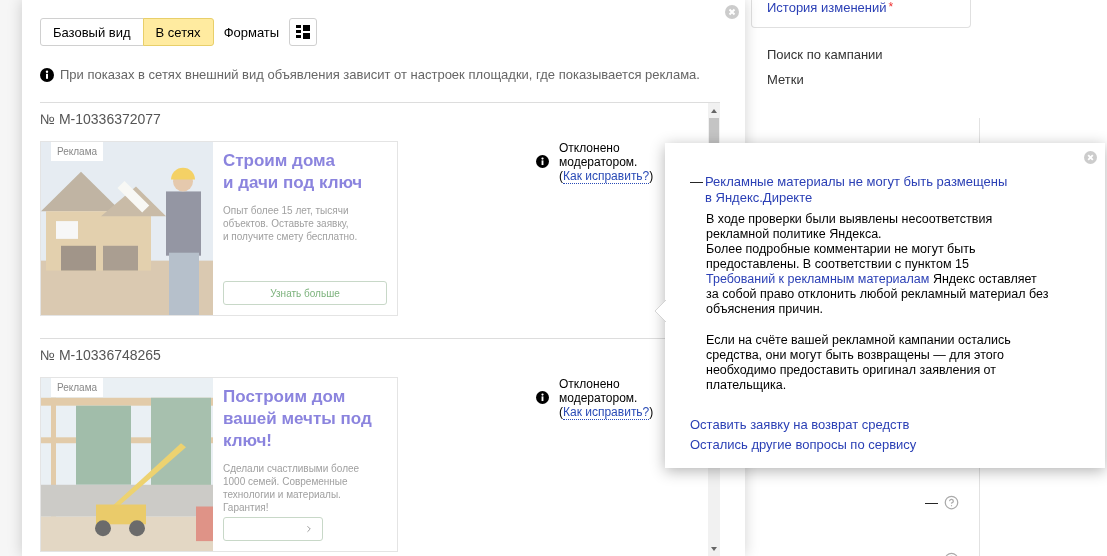  I want to click on ad-number: № M-10336748265, so click(101, 355).